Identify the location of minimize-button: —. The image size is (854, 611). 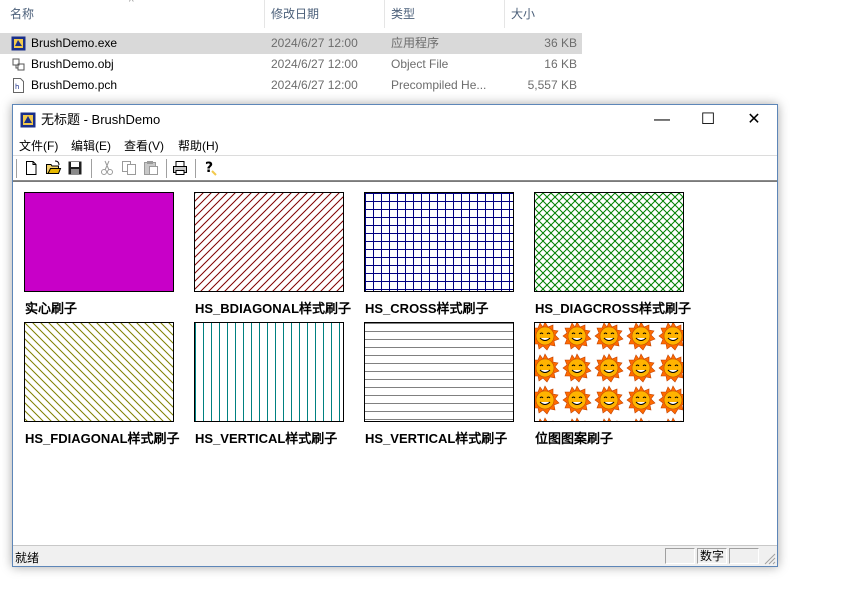
(662, 120).